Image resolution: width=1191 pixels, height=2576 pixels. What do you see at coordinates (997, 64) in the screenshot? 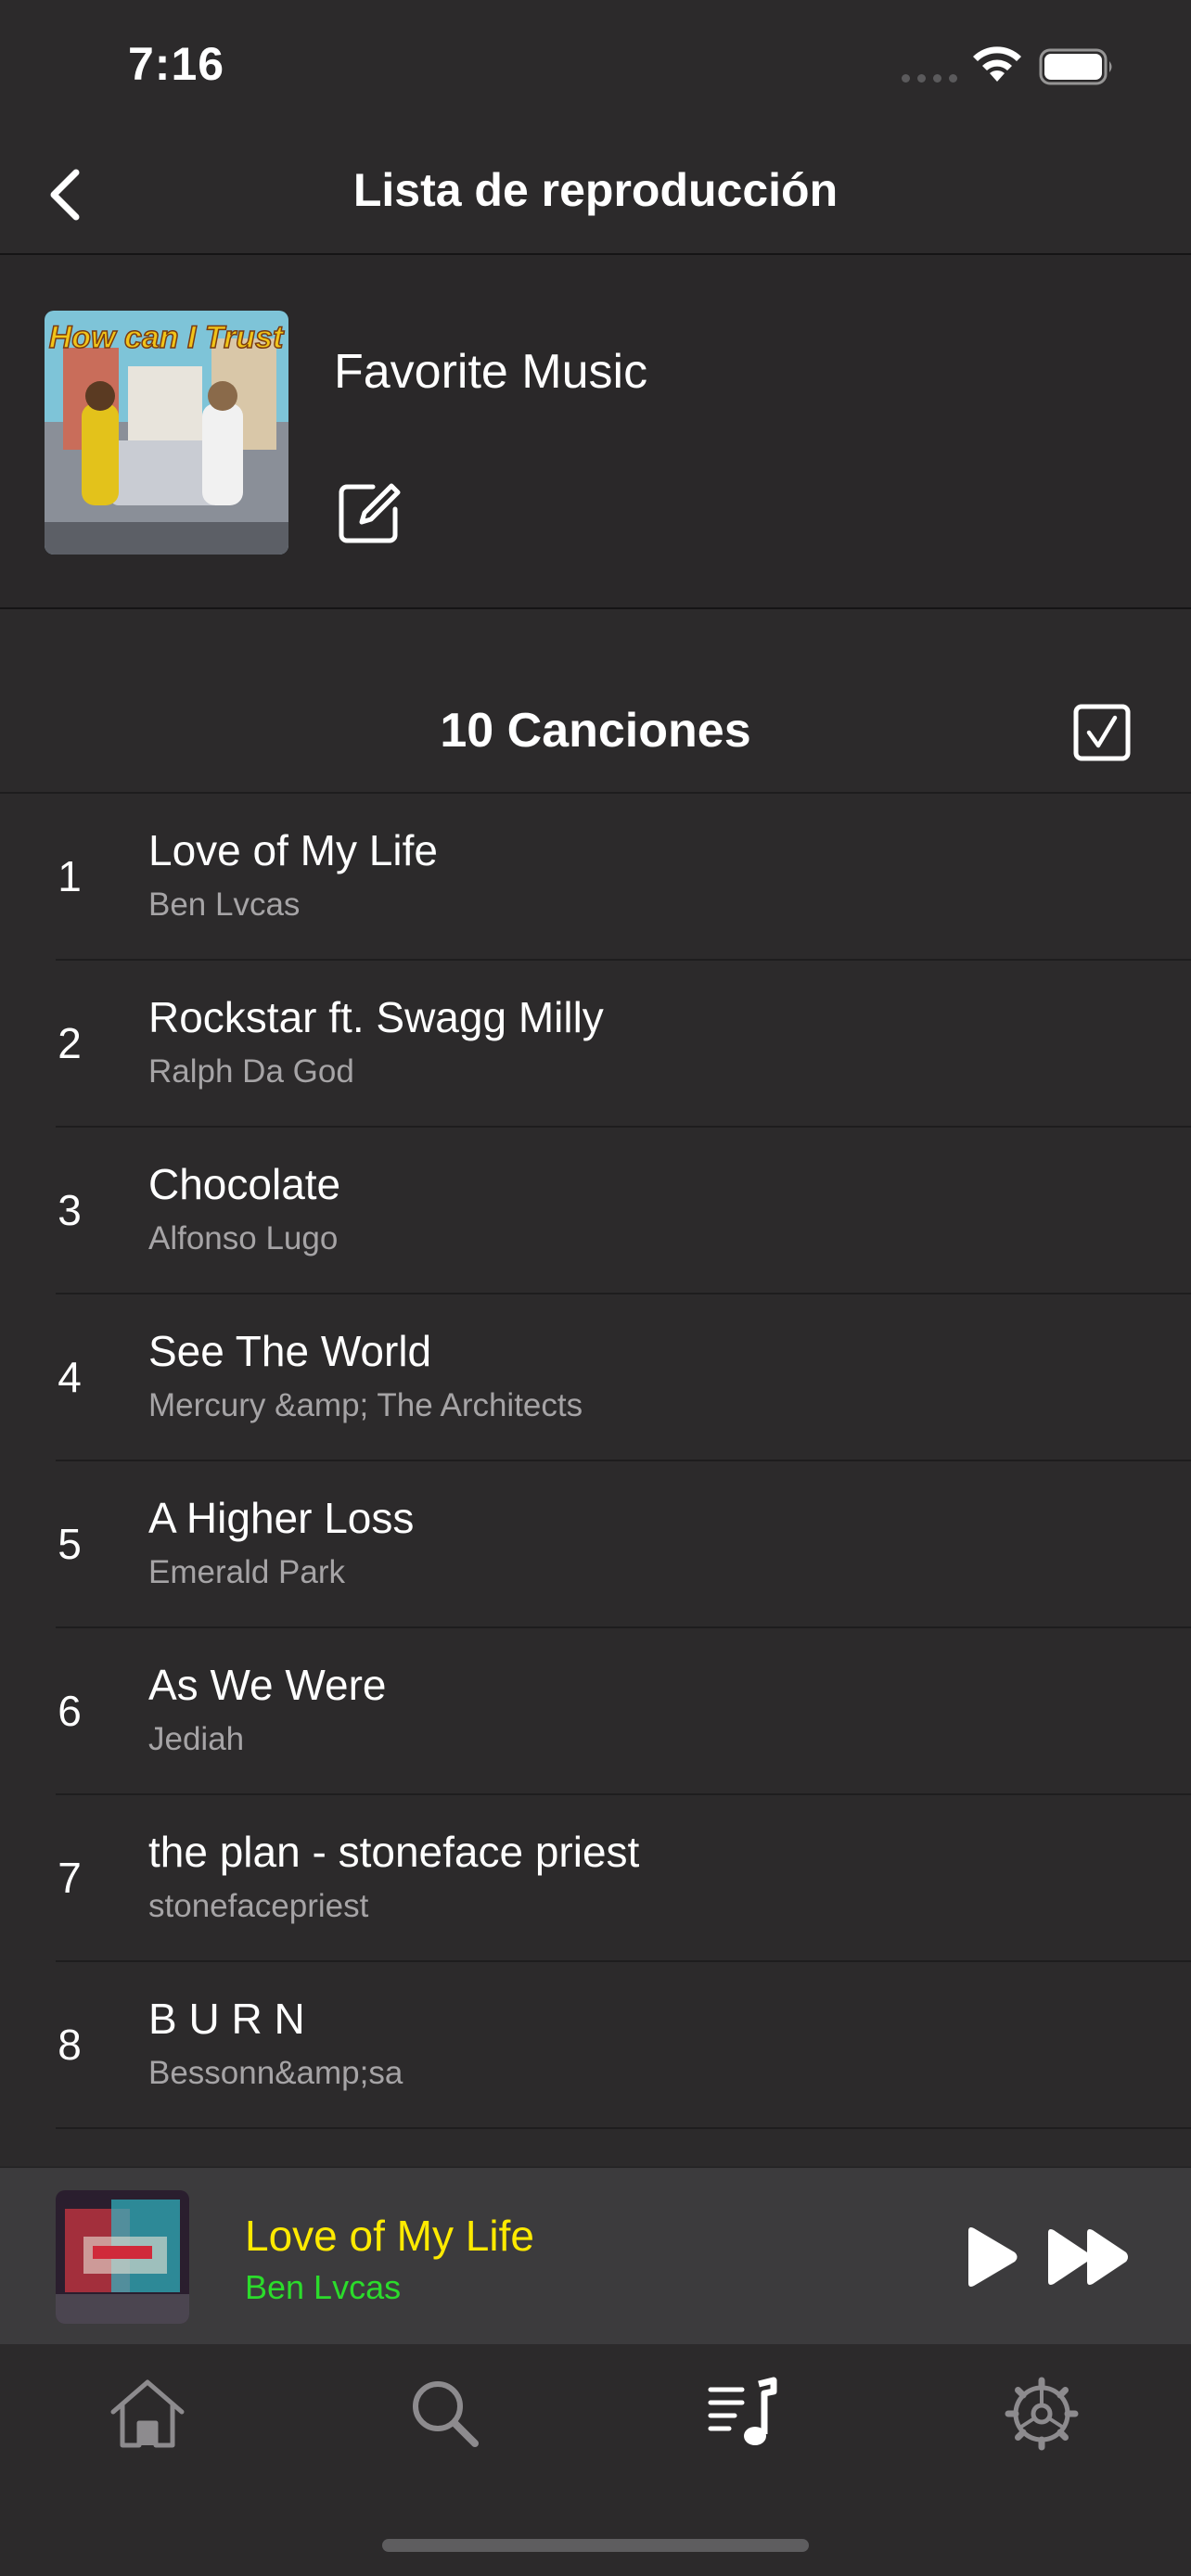
I see `wifi-icon` at bounding box center [997, 64].